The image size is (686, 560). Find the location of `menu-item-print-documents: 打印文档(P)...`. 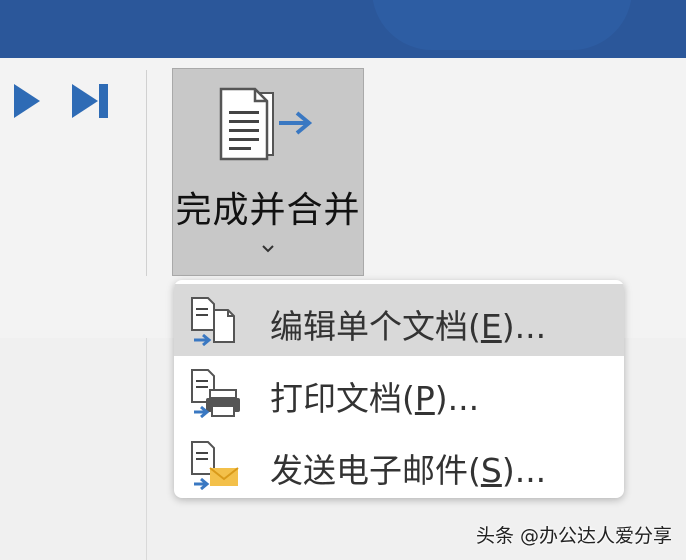

menu-item-print-documents: 打印文档(P)... is located at coordinates (399, 392).